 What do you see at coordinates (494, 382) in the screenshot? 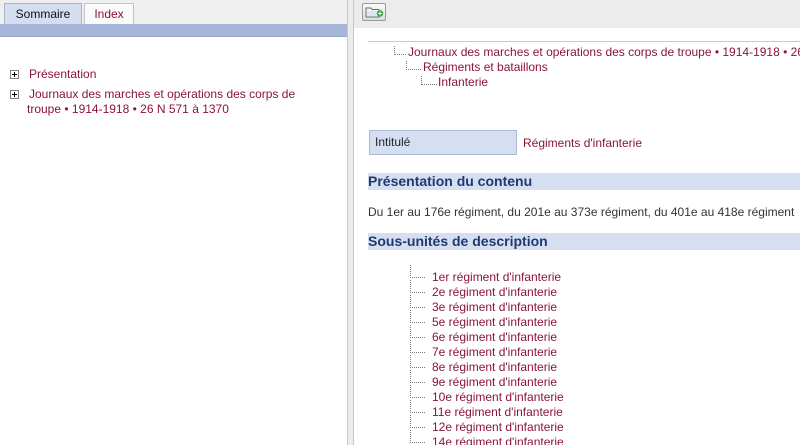
I see `subunit-link: 9e régiment d'infanterie` at bounding box center [494, 382].